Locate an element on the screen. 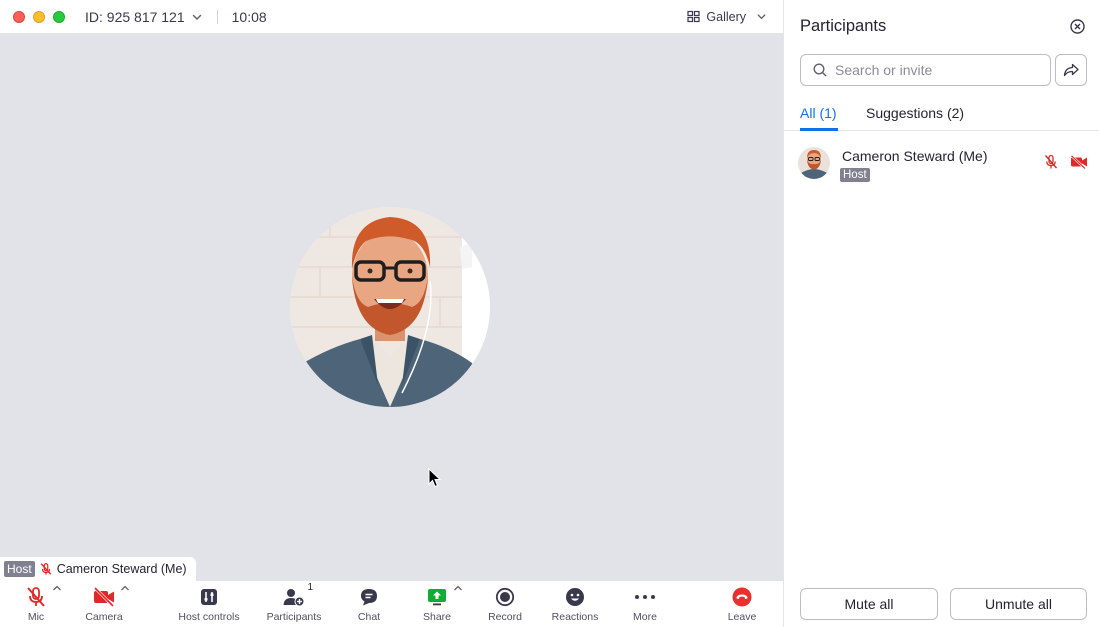 This screenshot has width=1099, height=627. record-button: Record is located at coordinates (505, 604).